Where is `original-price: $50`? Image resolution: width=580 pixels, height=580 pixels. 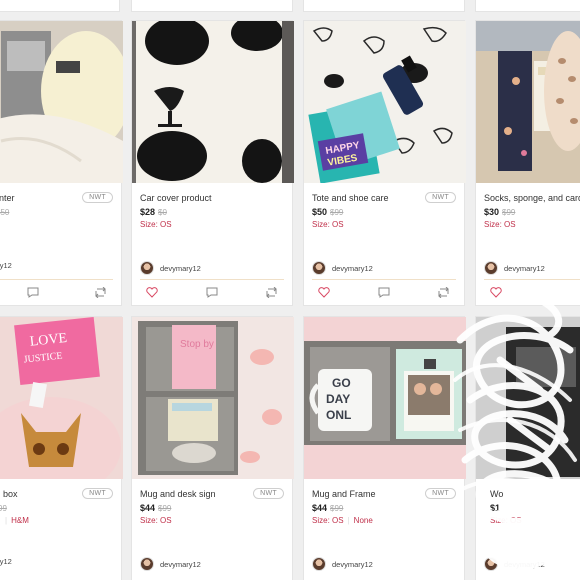
original-price: $50 is located at coordinates (5, 212).